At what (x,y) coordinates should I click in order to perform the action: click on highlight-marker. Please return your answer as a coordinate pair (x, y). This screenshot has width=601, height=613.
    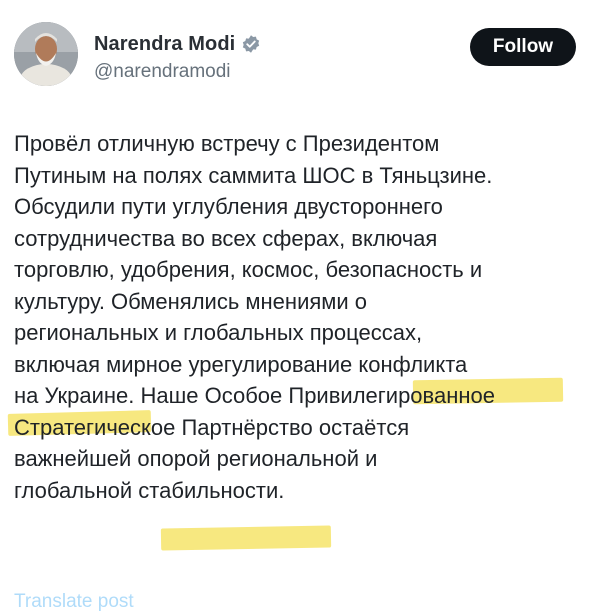
    Looking at the image, I should click on (246, 538).